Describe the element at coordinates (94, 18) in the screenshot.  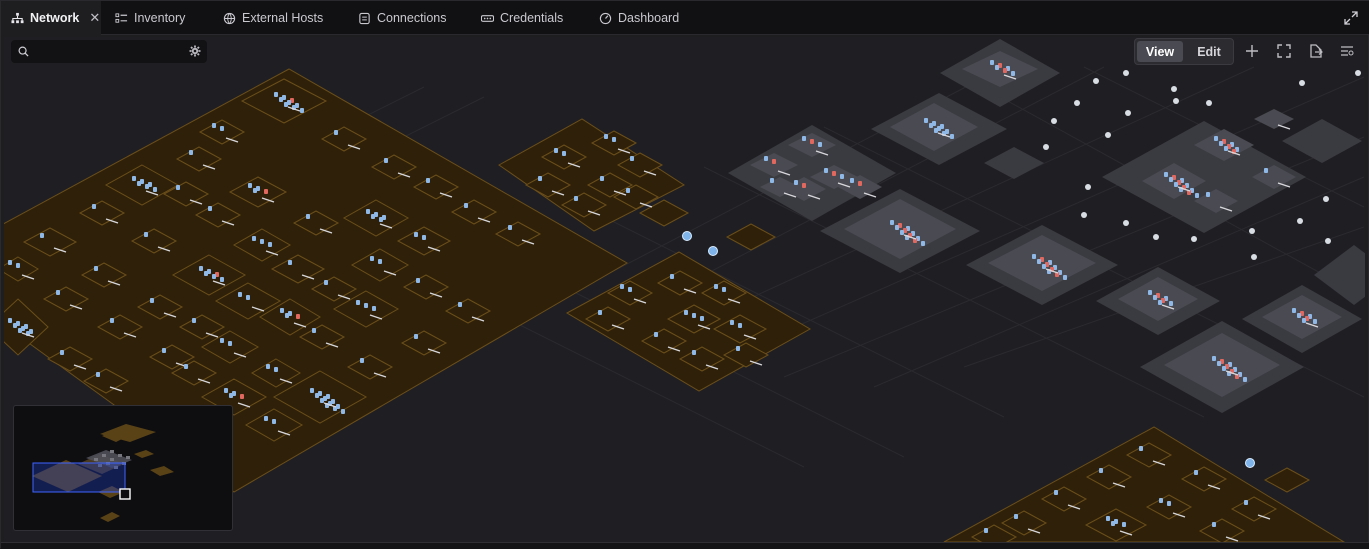
I see `close-icon: ✕` at that location.